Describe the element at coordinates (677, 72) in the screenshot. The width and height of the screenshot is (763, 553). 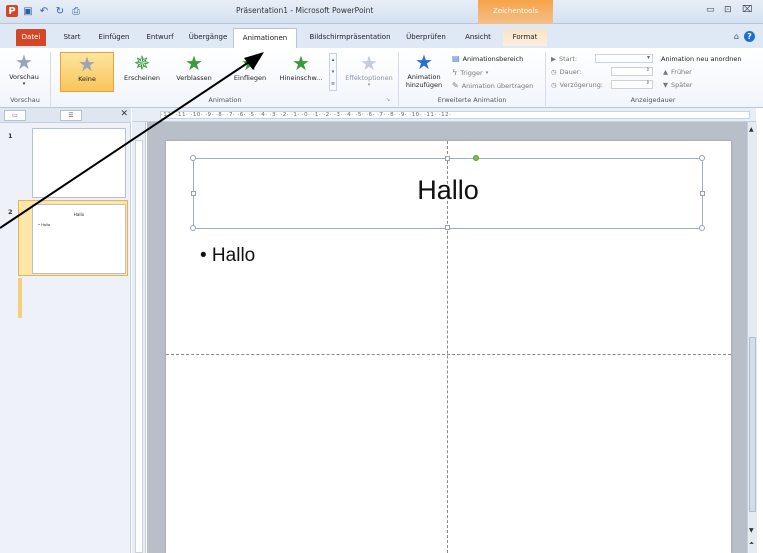
I see `move-earlier-button: ▲ Früher` at that location.